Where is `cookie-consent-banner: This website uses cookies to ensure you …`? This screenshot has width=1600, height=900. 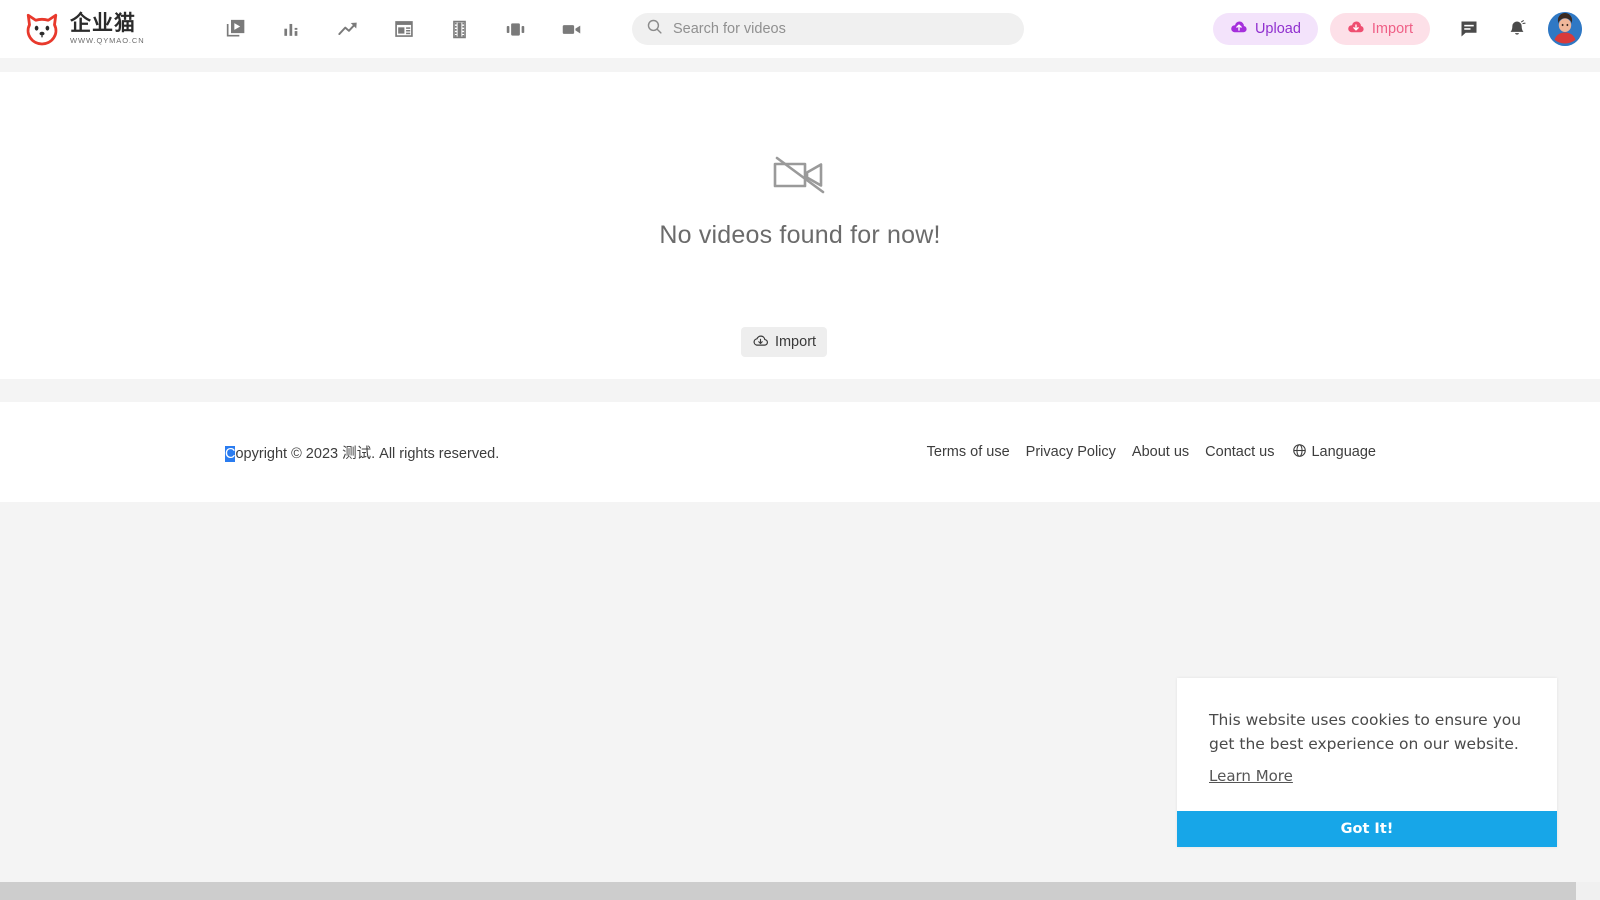
cookie-consent-banner: This website uses cookies to ensure you … is located at coordinates (1367, 762).